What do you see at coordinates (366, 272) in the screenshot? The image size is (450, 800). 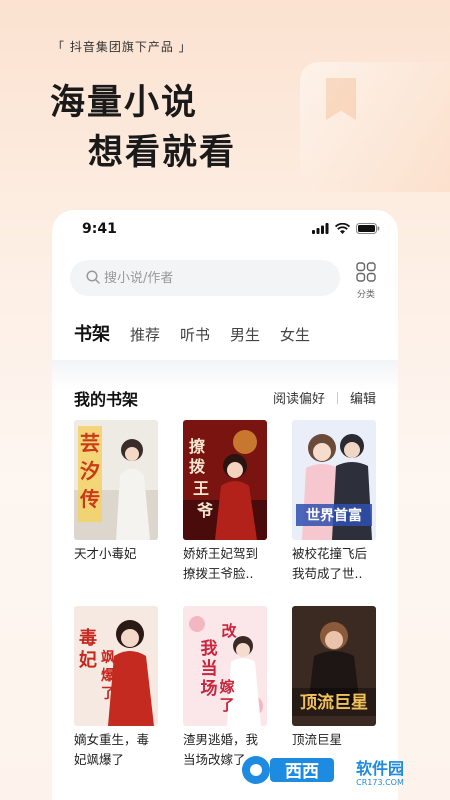 I see `grid-icon` at bounding box center [366, 272].